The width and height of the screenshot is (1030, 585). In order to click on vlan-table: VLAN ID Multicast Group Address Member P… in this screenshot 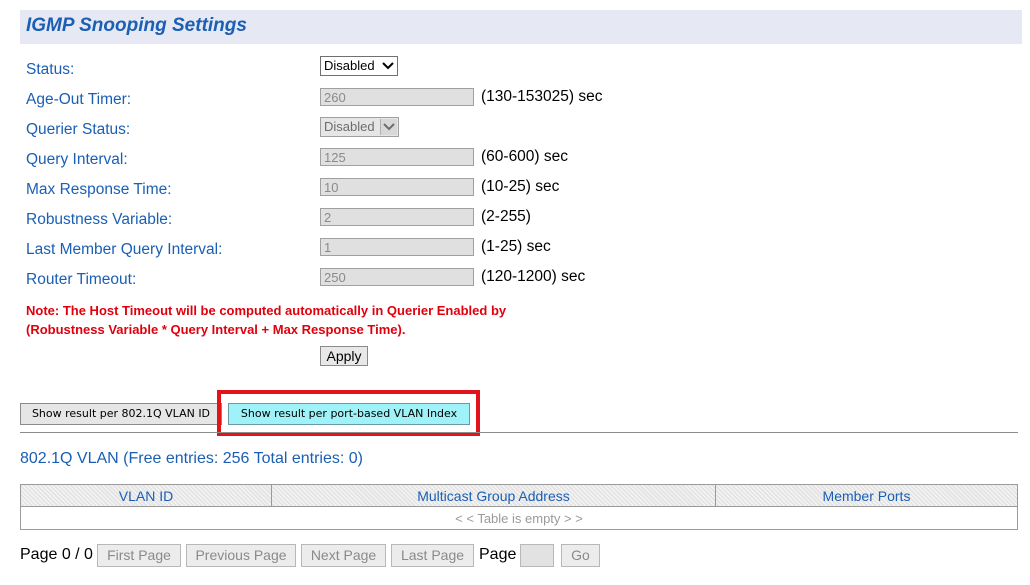, I will do `click(519, 507)`.